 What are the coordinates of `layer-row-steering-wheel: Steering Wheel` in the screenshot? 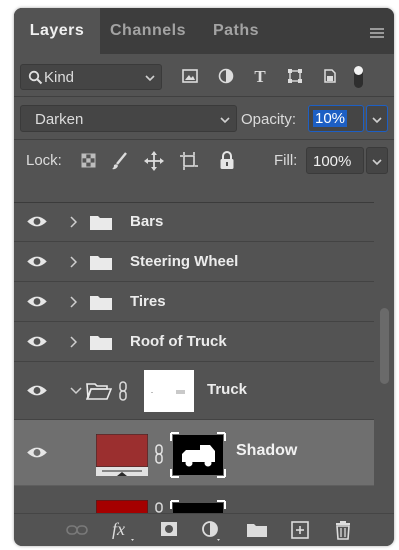 It's located at (194, 262).